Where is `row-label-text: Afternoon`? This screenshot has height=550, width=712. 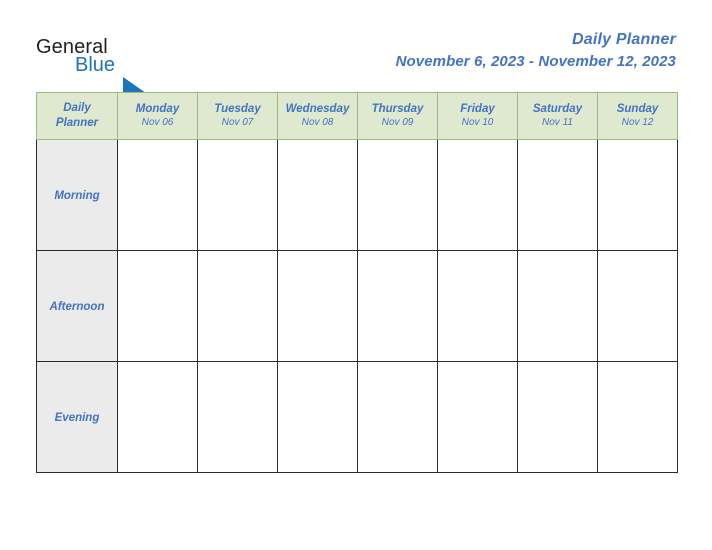 row-label-text: Afternoon is located at coordinates (77, 307).